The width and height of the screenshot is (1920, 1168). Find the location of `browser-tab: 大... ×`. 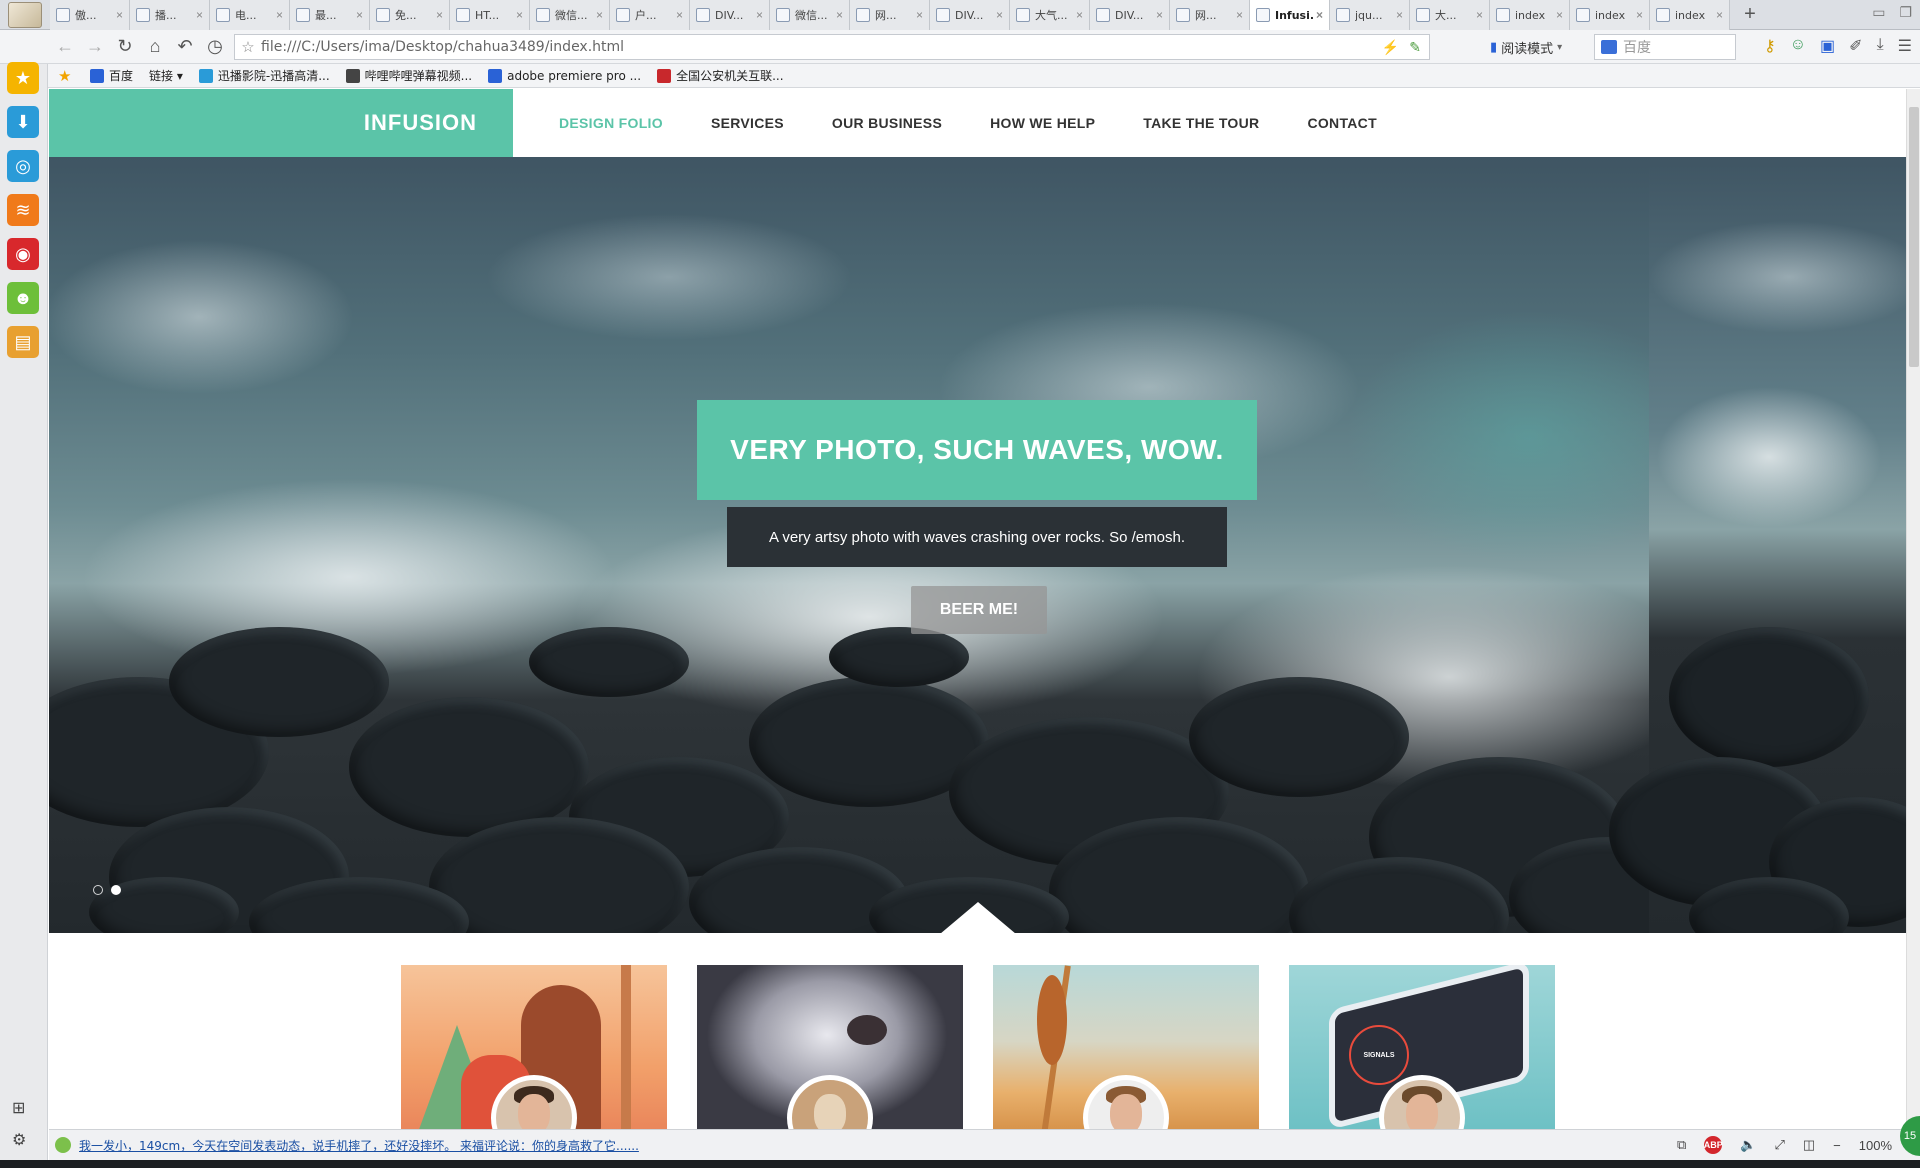

browser-tab: 大... × is located at coordinates (1450, 15).